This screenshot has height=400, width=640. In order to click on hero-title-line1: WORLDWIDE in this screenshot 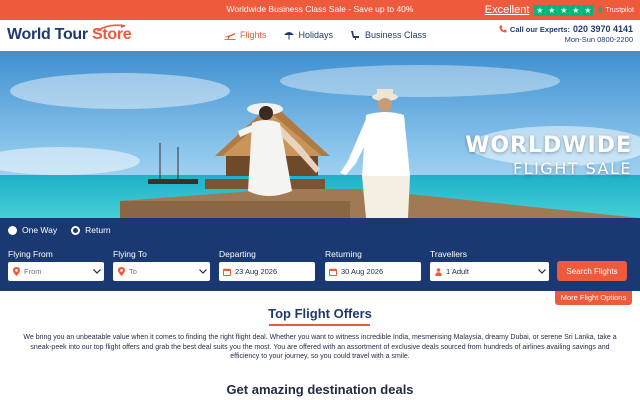, I will do `click(548, 145)`.